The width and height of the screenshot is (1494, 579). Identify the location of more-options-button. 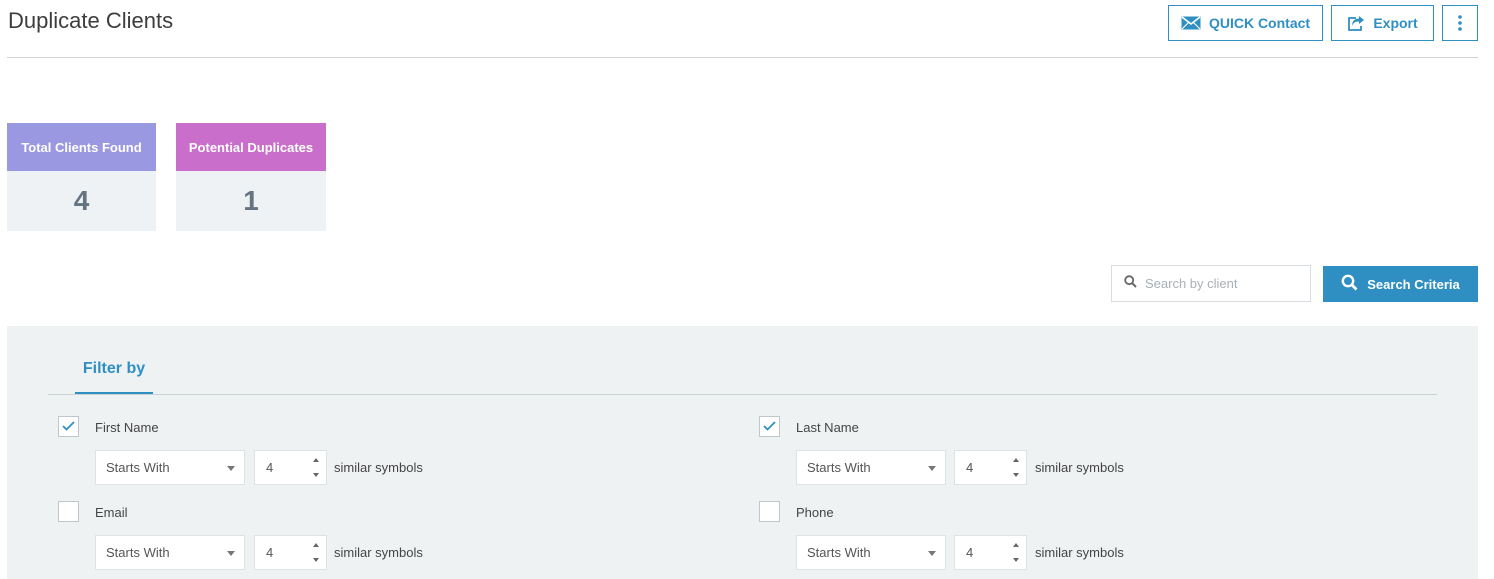
(1460, 23).